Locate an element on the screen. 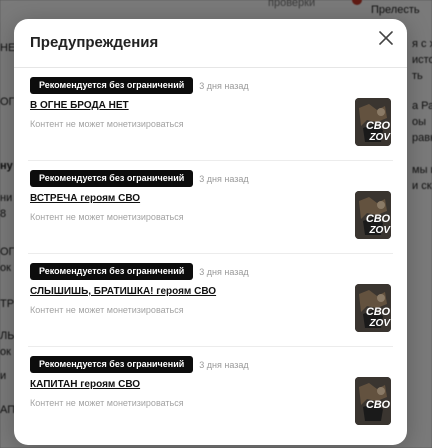  close-icon is located at coordinates (386, 38).